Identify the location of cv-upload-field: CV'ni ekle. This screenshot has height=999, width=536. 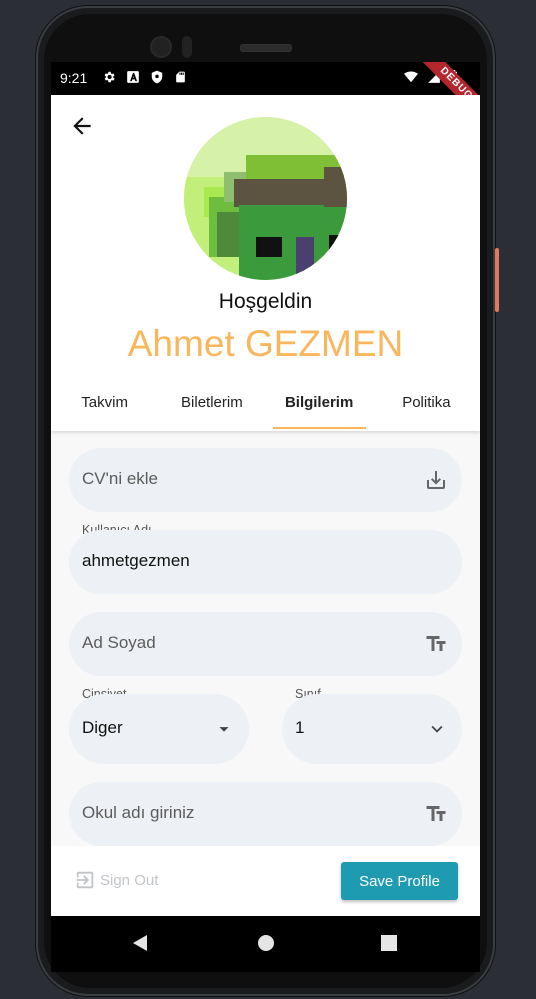
(265, 480).